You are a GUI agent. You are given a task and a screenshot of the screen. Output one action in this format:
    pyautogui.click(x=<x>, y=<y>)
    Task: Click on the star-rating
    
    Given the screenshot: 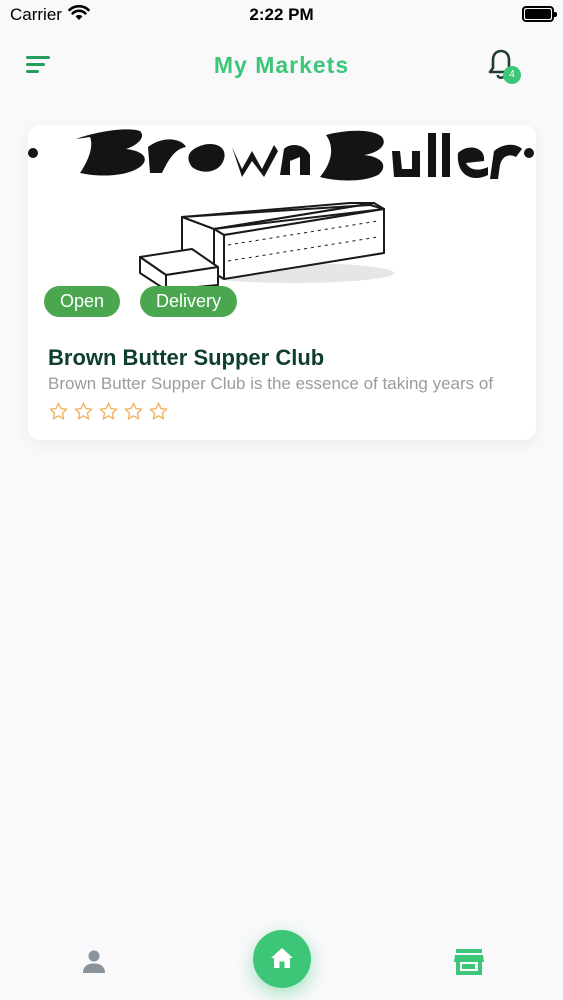 What is the action you would take?
    pyautogui.click(x=108, y=411)
    